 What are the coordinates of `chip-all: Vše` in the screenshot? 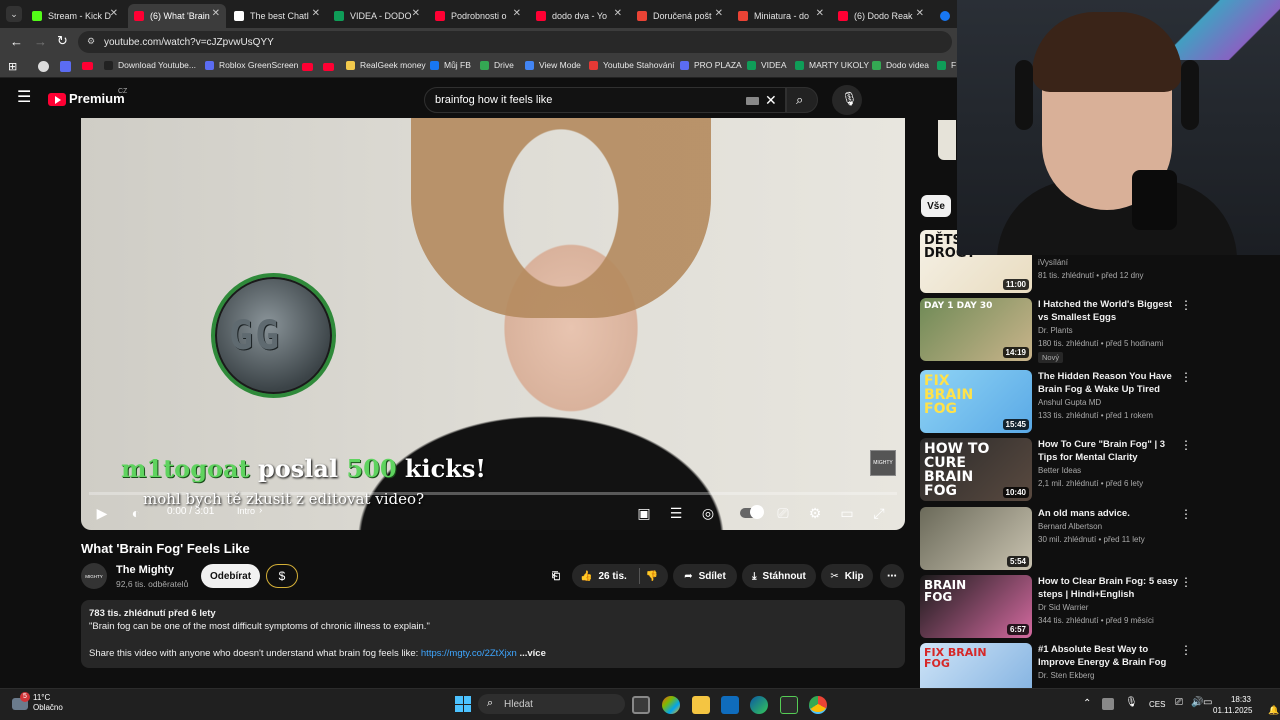 It's located at (936, 206).